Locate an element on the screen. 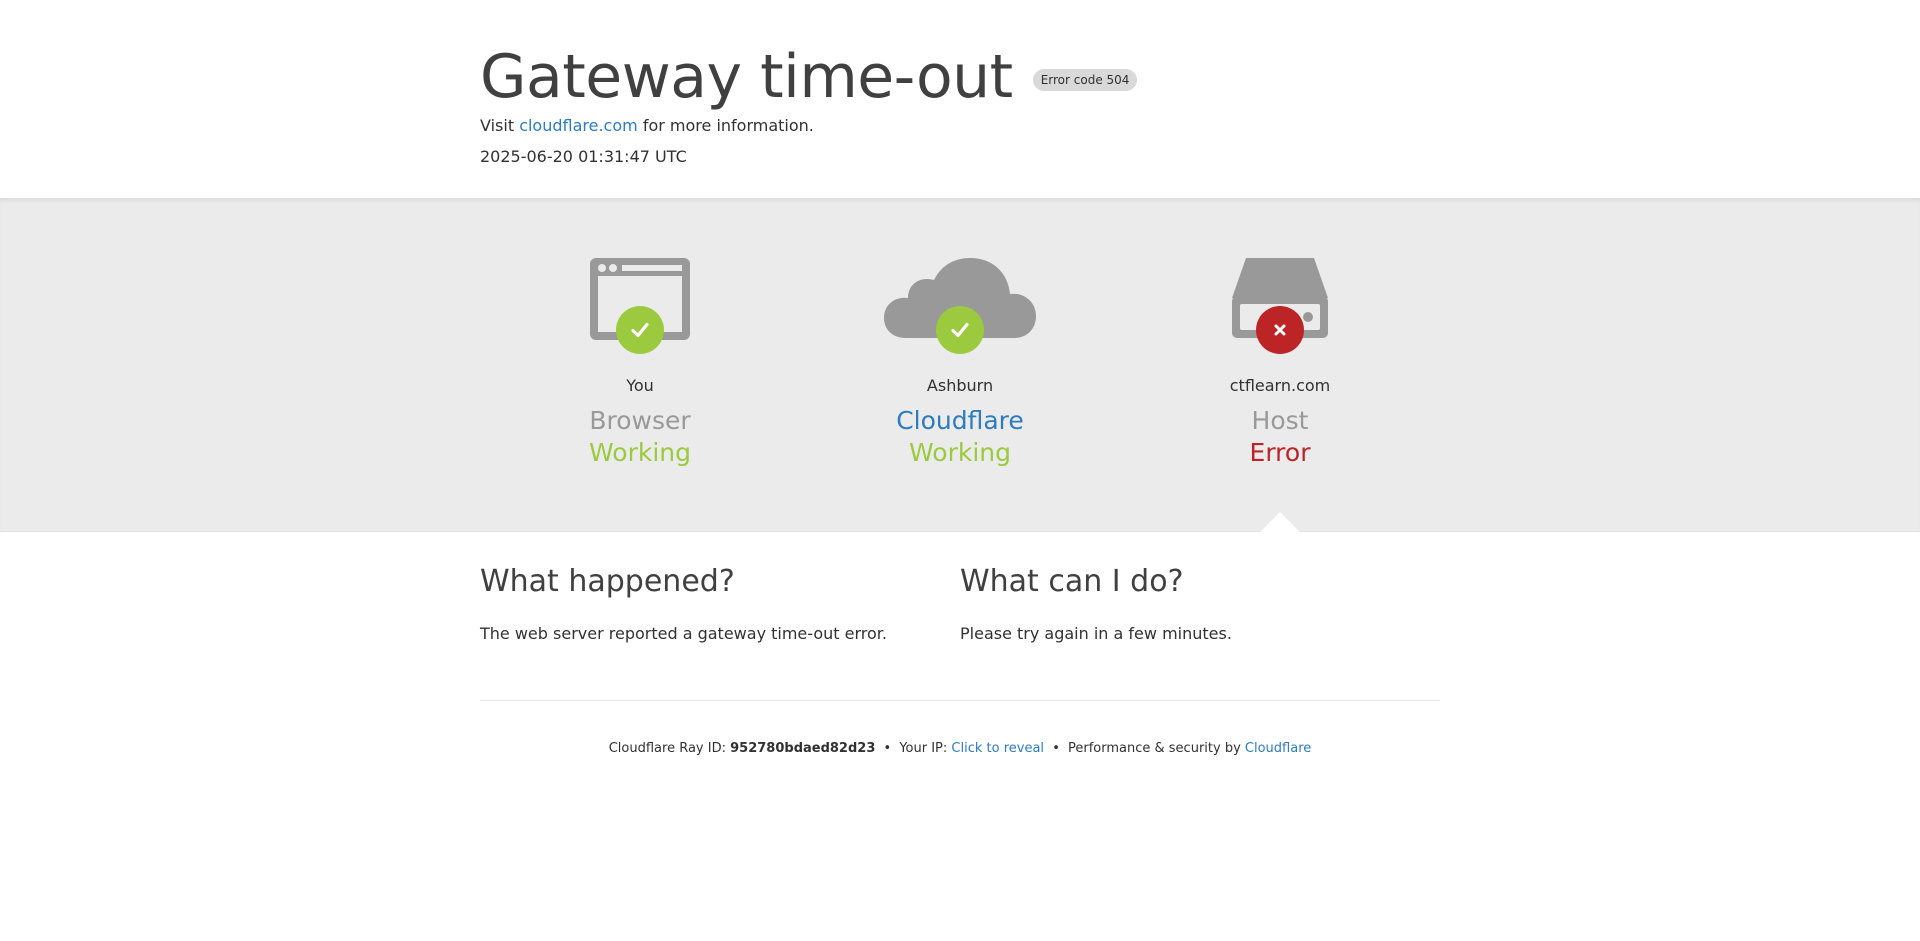 The image size is (1920, 941). x-icon is located at coordinates (1280, 330).